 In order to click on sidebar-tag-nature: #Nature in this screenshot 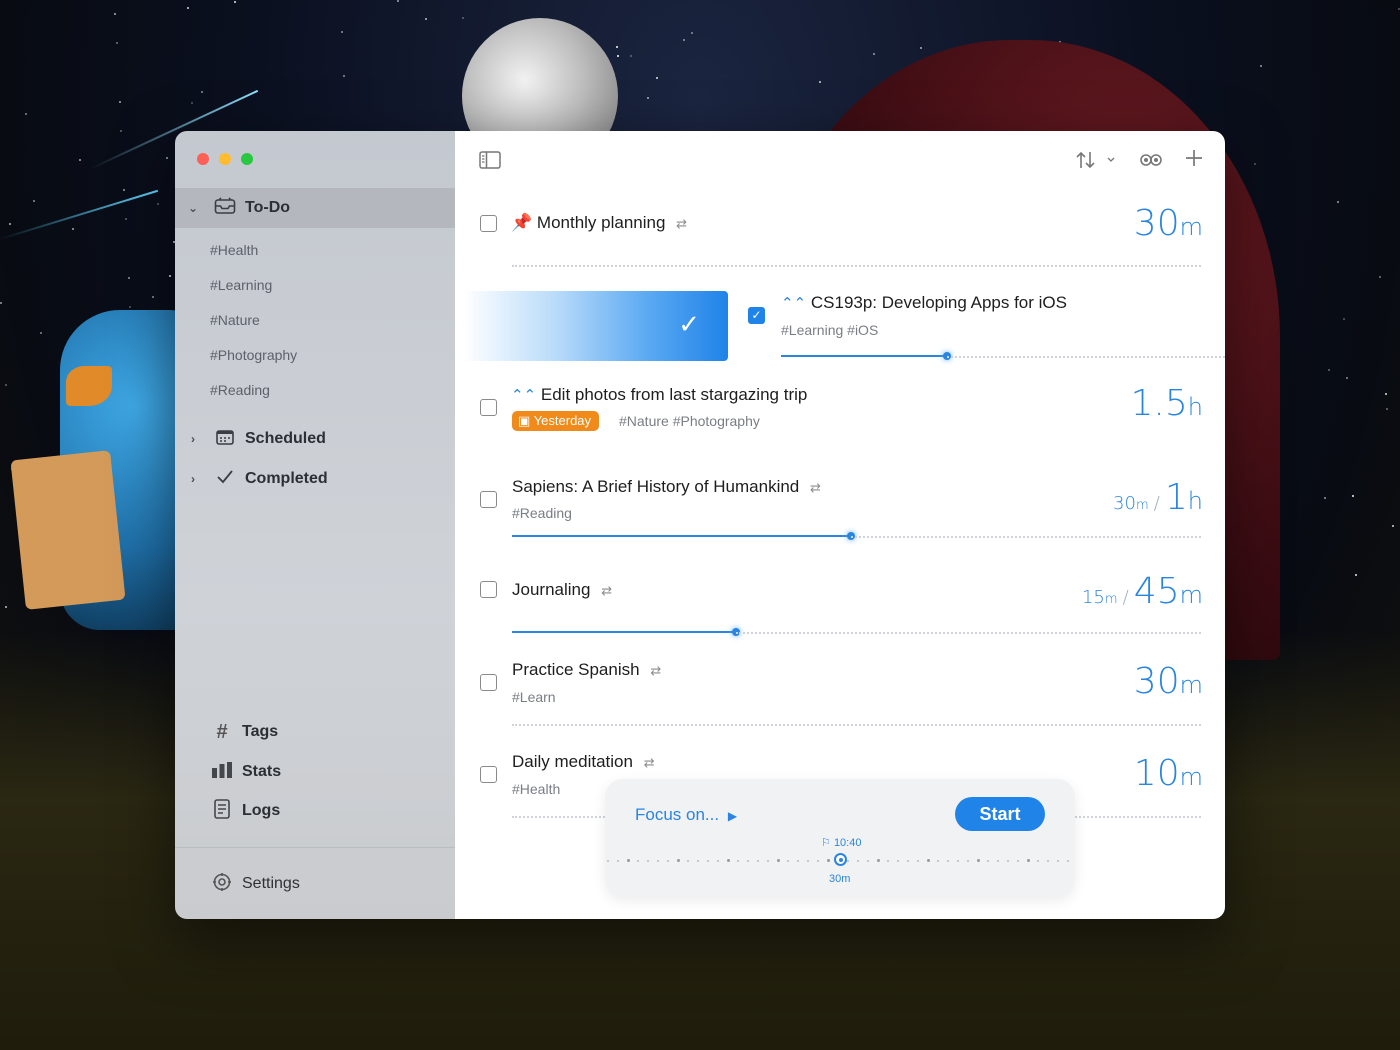, I will do `click(235, 320)`.